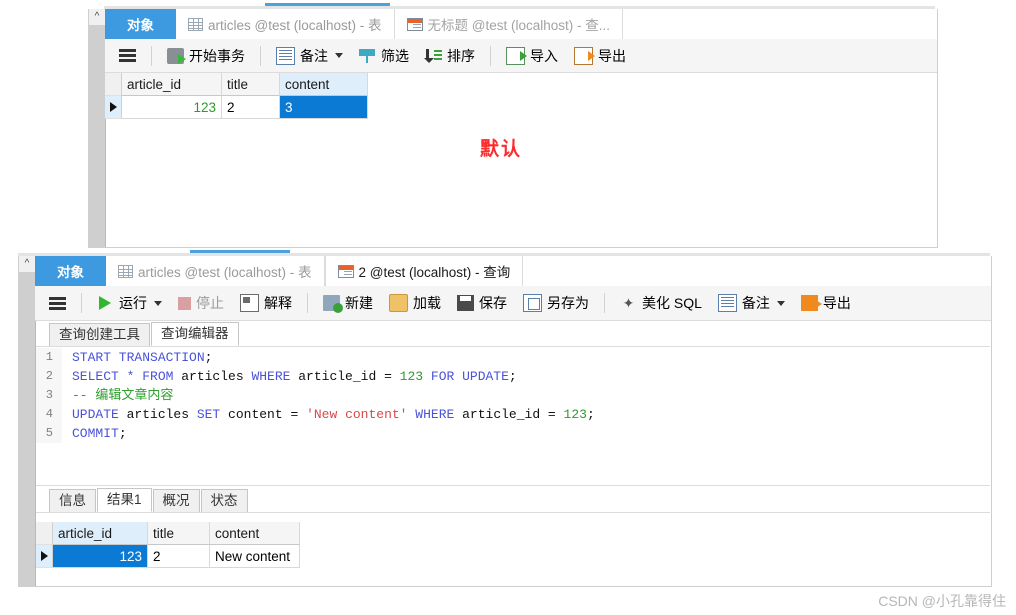 The image size is (1016, 615). I want to click on save-as-button: 另存为, so click(556, 303).